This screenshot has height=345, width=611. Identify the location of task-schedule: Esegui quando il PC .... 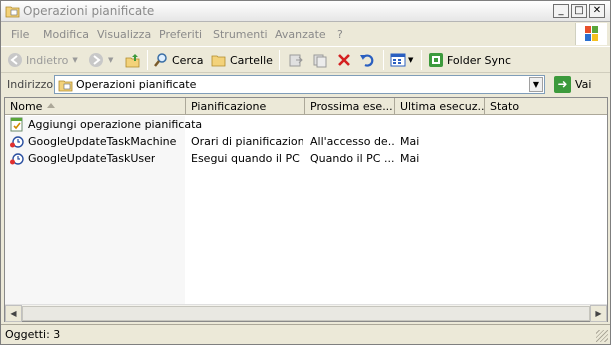
(247, 158).